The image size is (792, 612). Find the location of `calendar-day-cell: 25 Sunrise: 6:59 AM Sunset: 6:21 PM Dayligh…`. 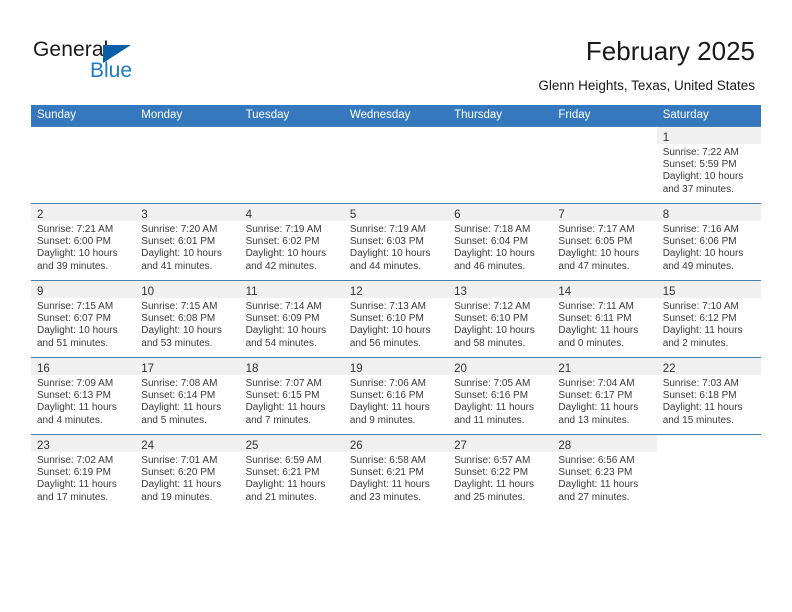

calendar-day-cell: 25 Sunrise: 6:59 AM Sunset: 6:21 PM Dayligh… is located at coordinates (291, 472).